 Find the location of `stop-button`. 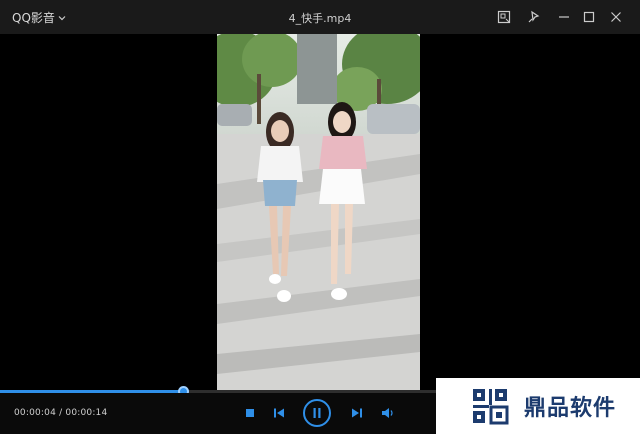

stop-button is located at coordinates (250, 413).